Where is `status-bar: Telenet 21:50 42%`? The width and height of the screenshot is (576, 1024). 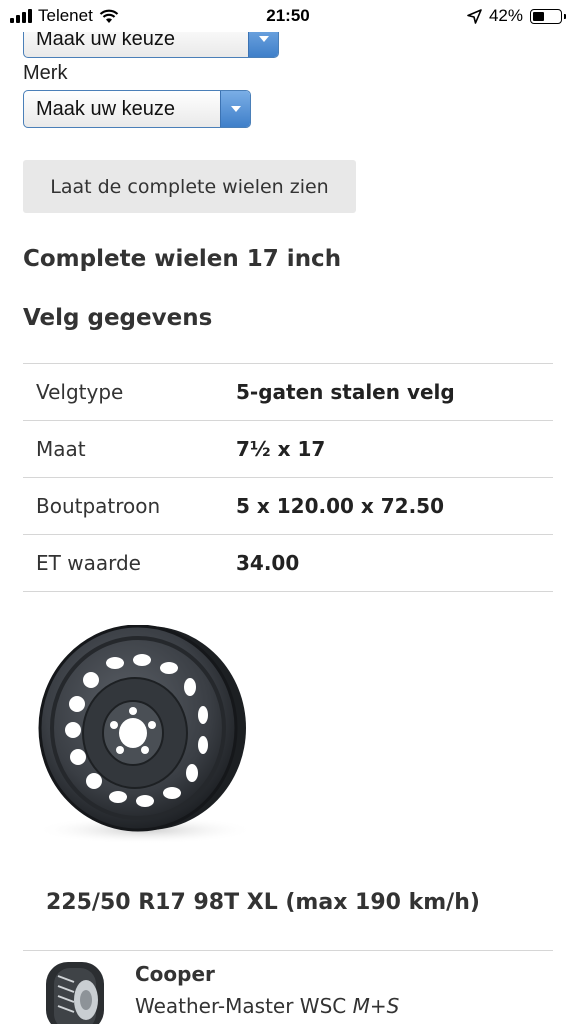 status-bar: Telenet 21:50 42% is located at coordinates (288, 16).